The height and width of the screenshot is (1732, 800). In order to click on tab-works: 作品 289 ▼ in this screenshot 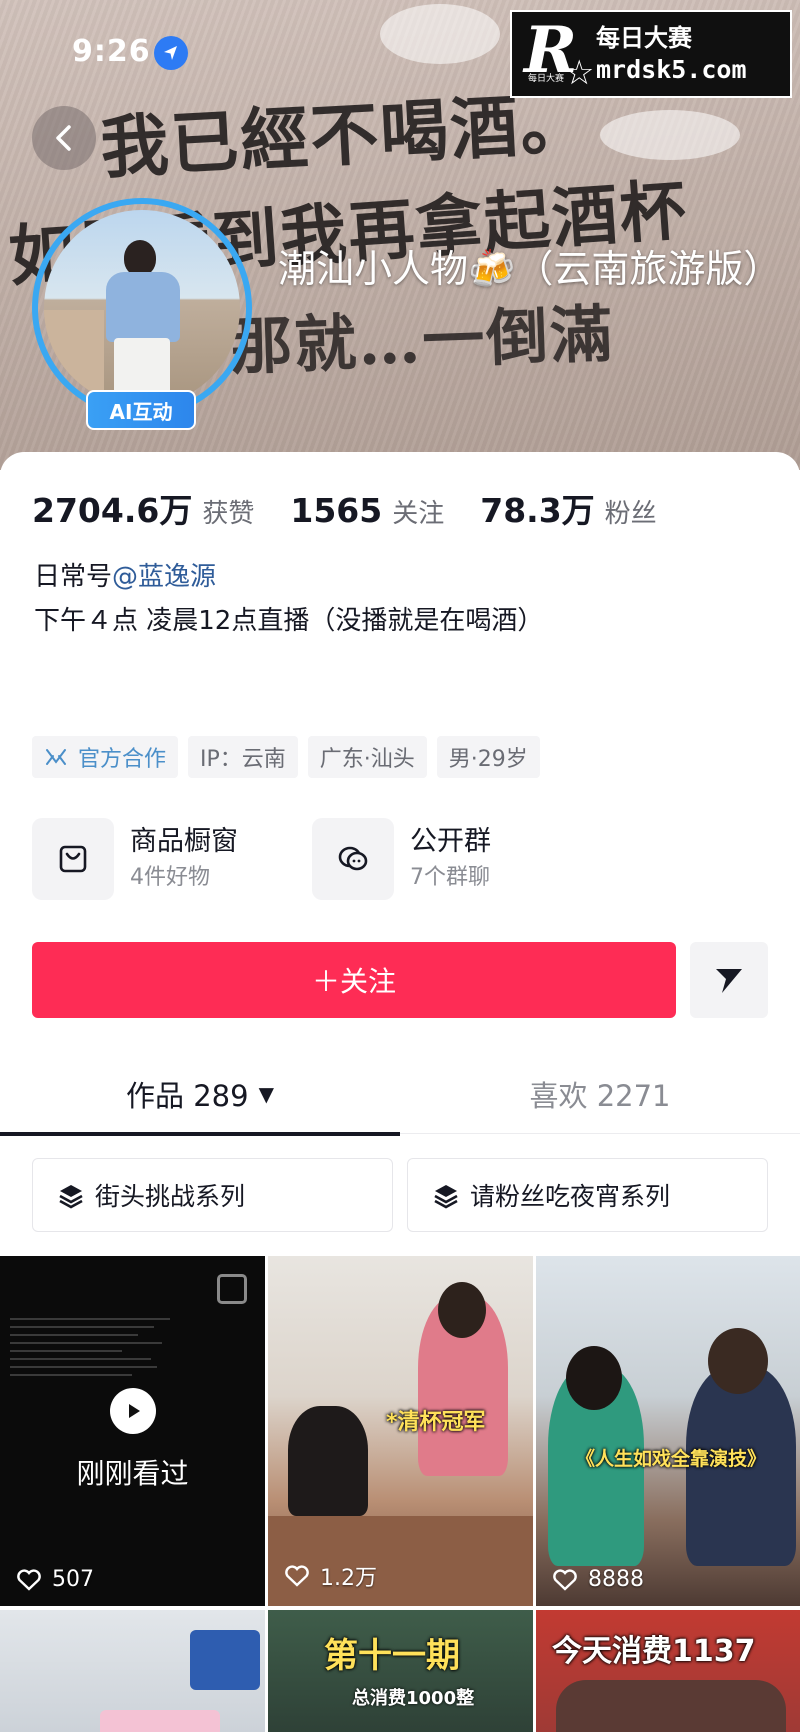, I will do `click(200, 1095)`.